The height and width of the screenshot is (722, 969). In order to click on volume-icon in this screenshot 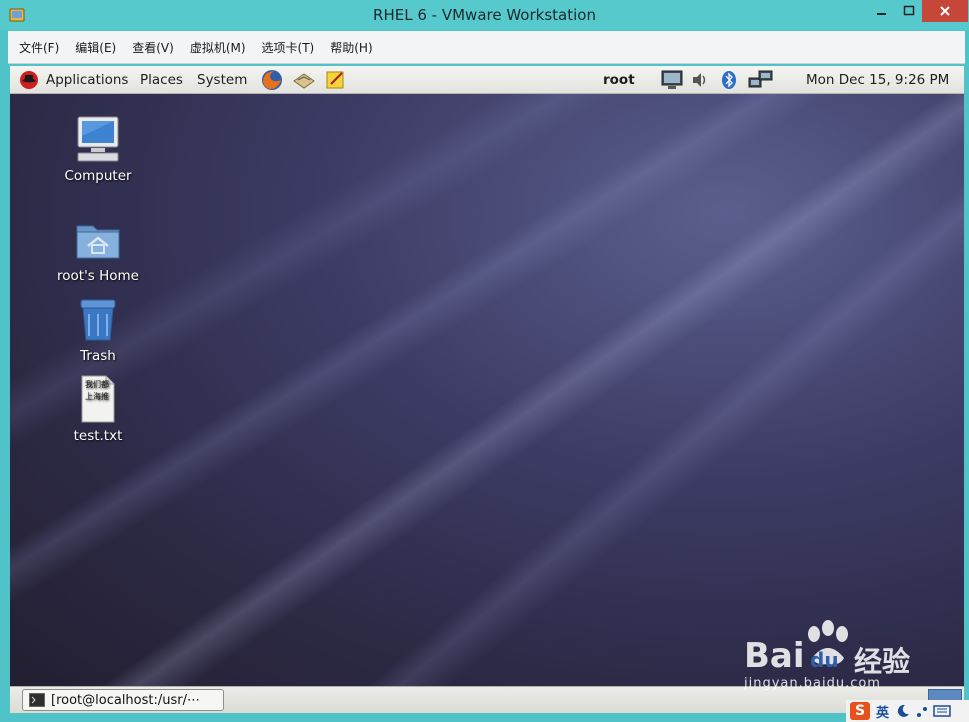, I will do `click(699, 79)`.